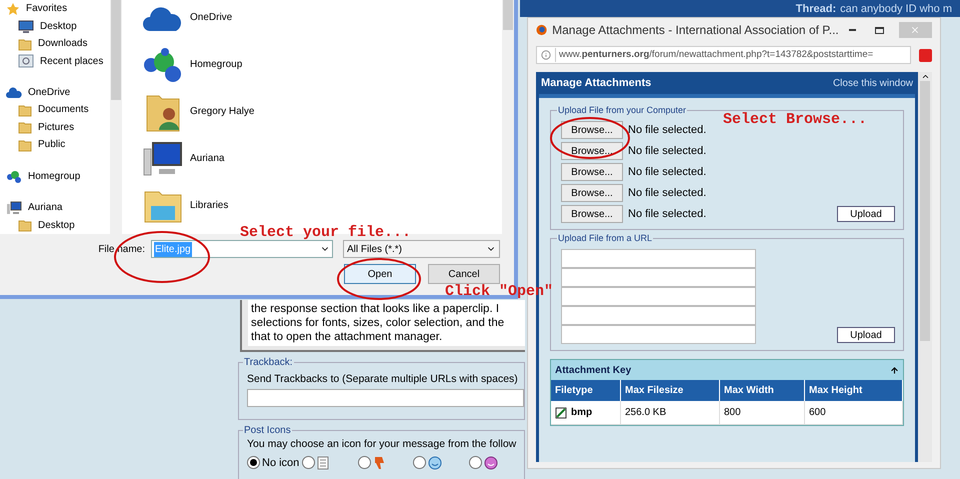  I want to click on star-icon, so click(13, 9).